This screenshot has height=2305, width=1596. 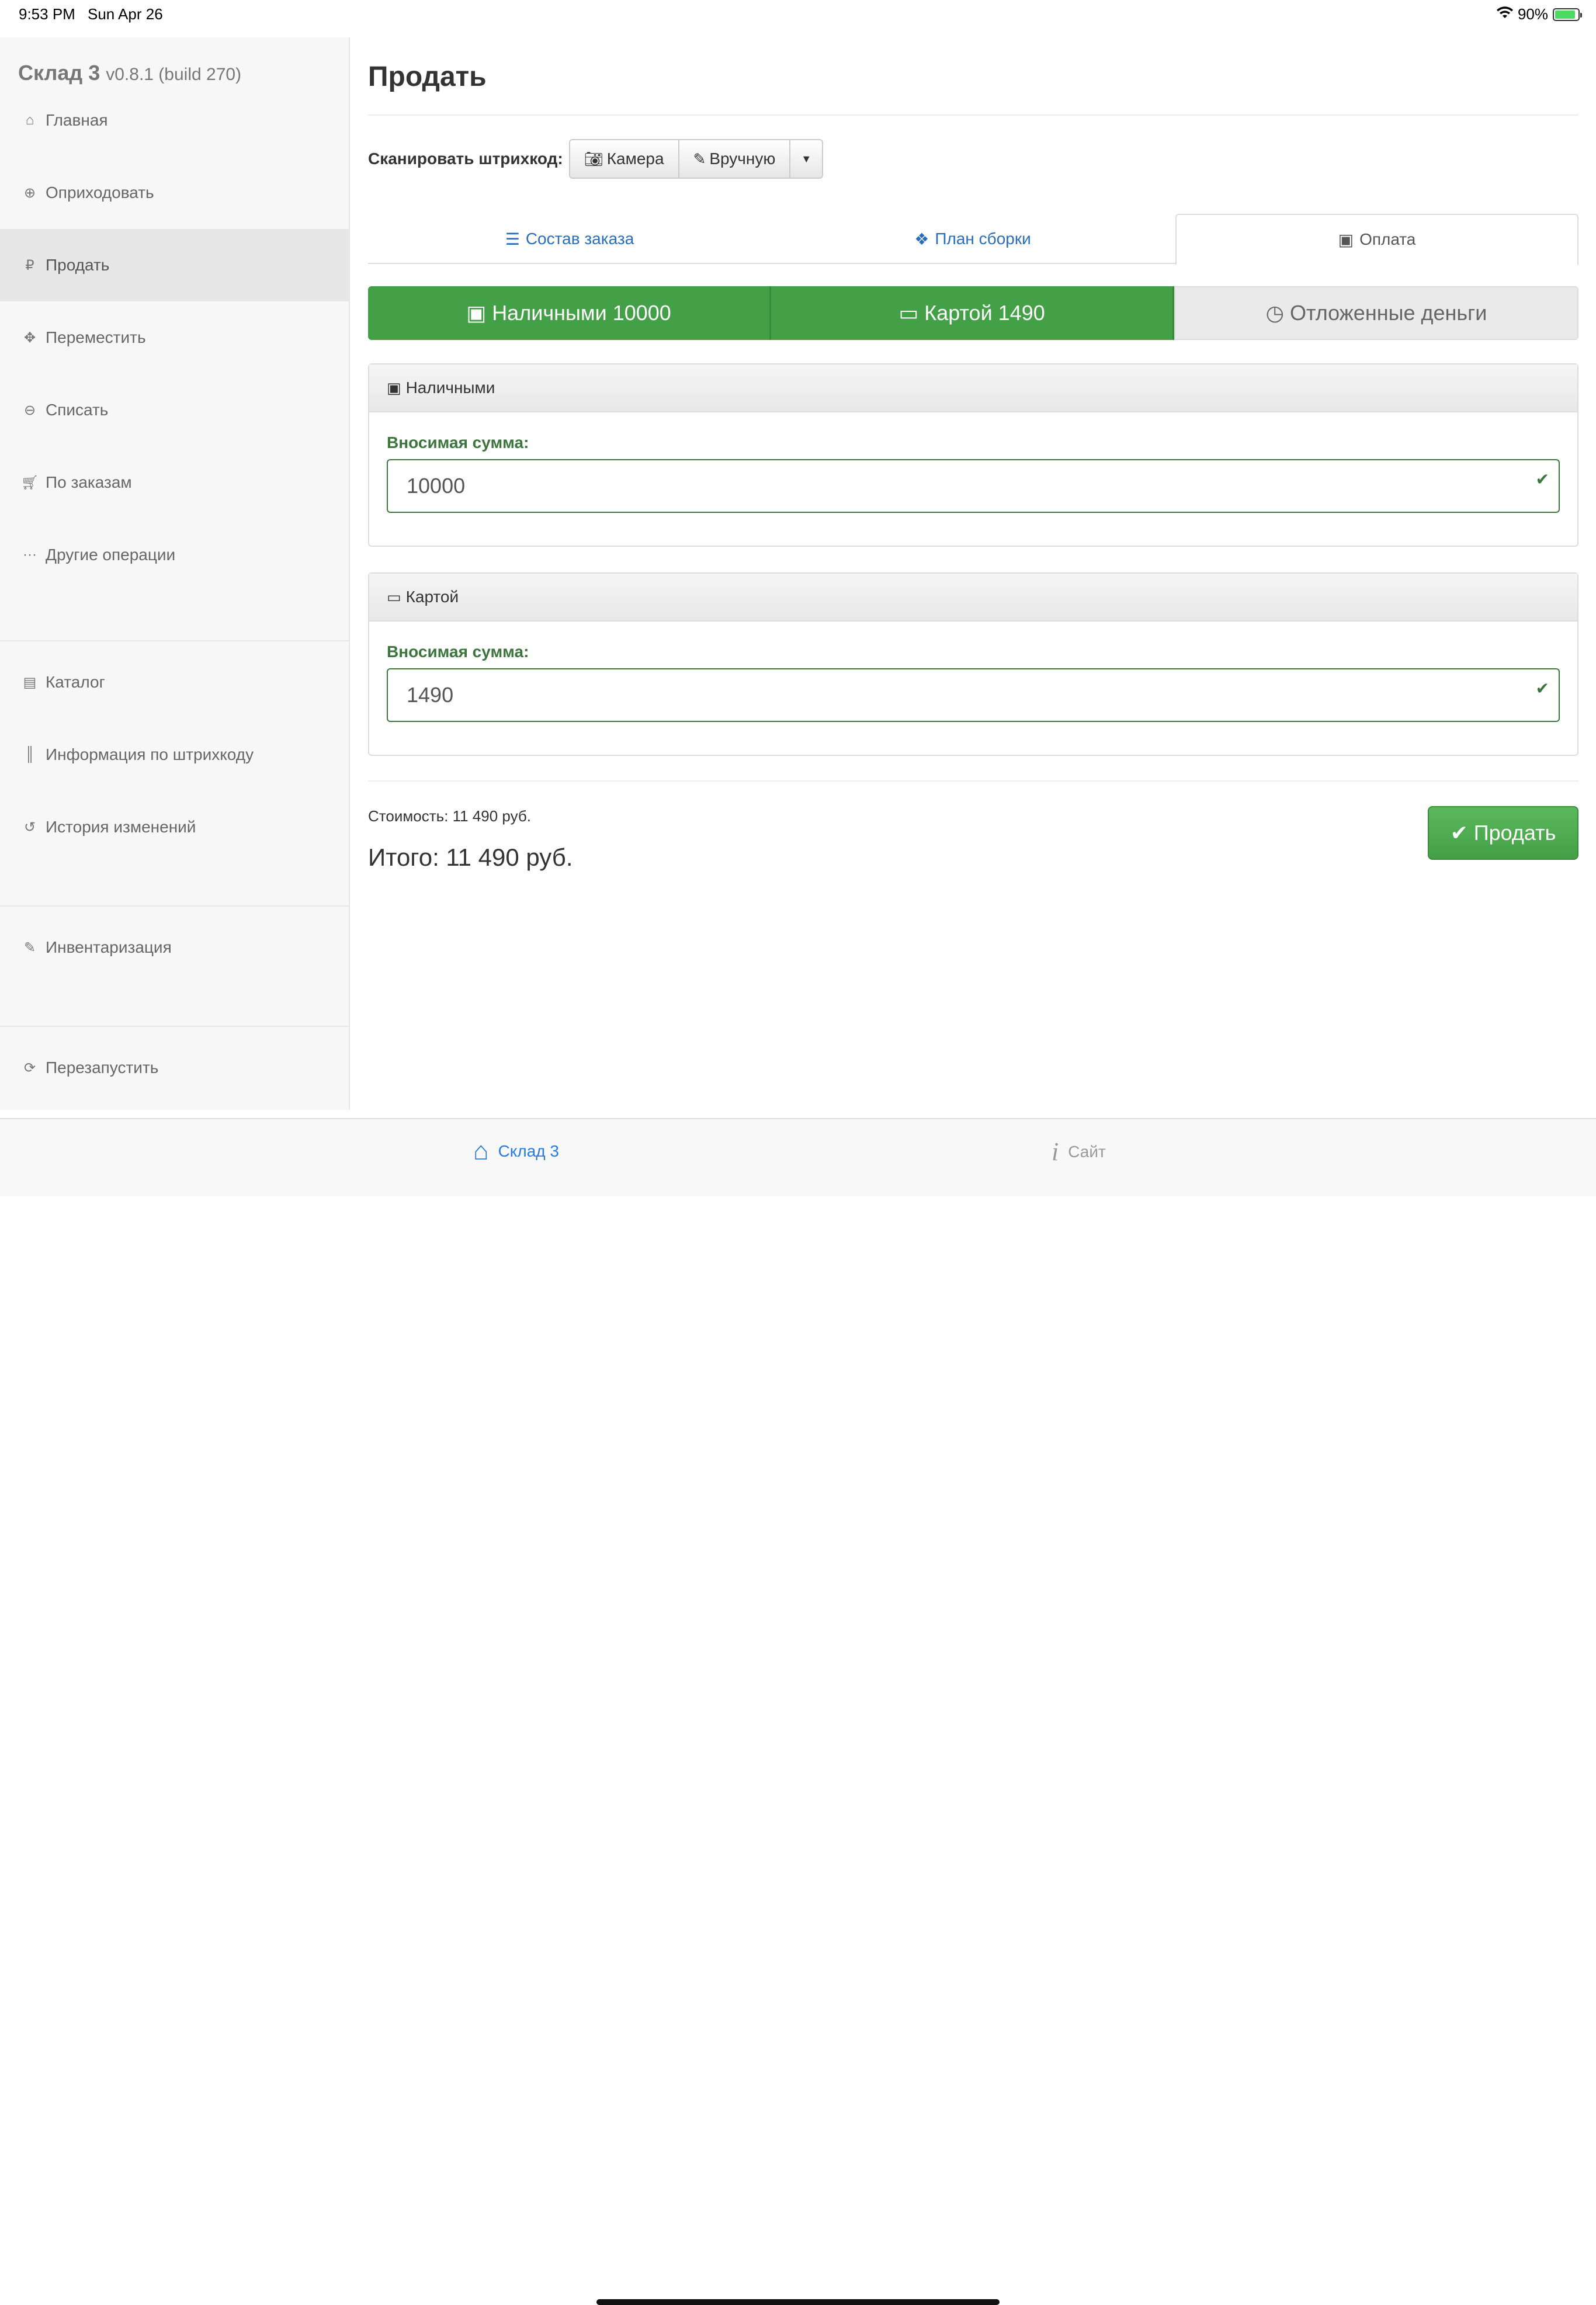 I want to click on wifi-icon, so click(x=1504, y=14).